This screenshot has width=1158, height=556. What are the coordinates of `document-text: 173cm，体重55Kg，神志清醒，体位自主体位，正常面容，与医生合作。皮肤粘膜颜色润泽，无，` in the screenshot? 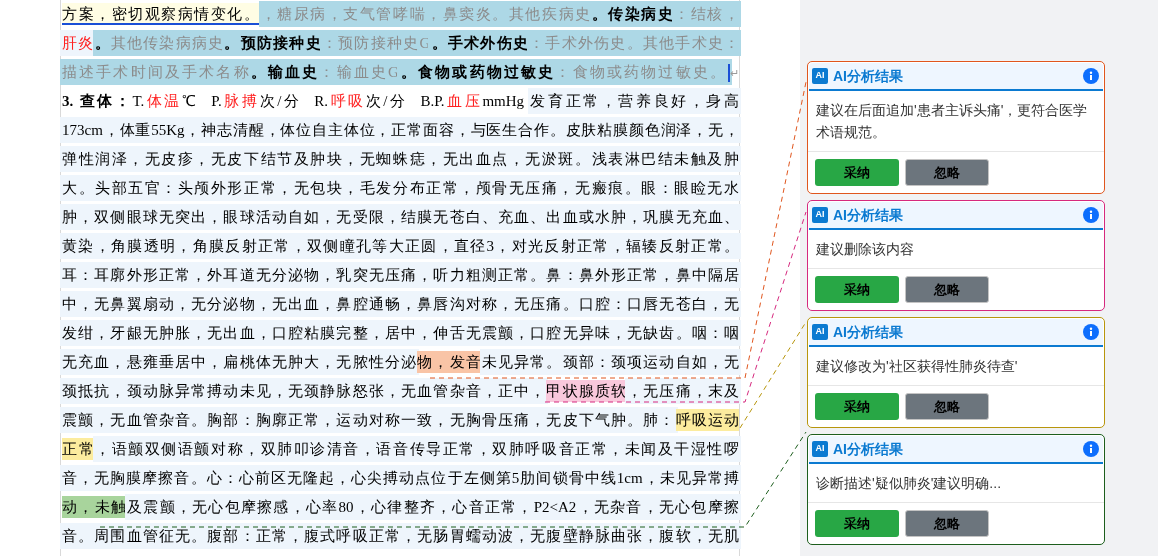 It's located at (400, 130).